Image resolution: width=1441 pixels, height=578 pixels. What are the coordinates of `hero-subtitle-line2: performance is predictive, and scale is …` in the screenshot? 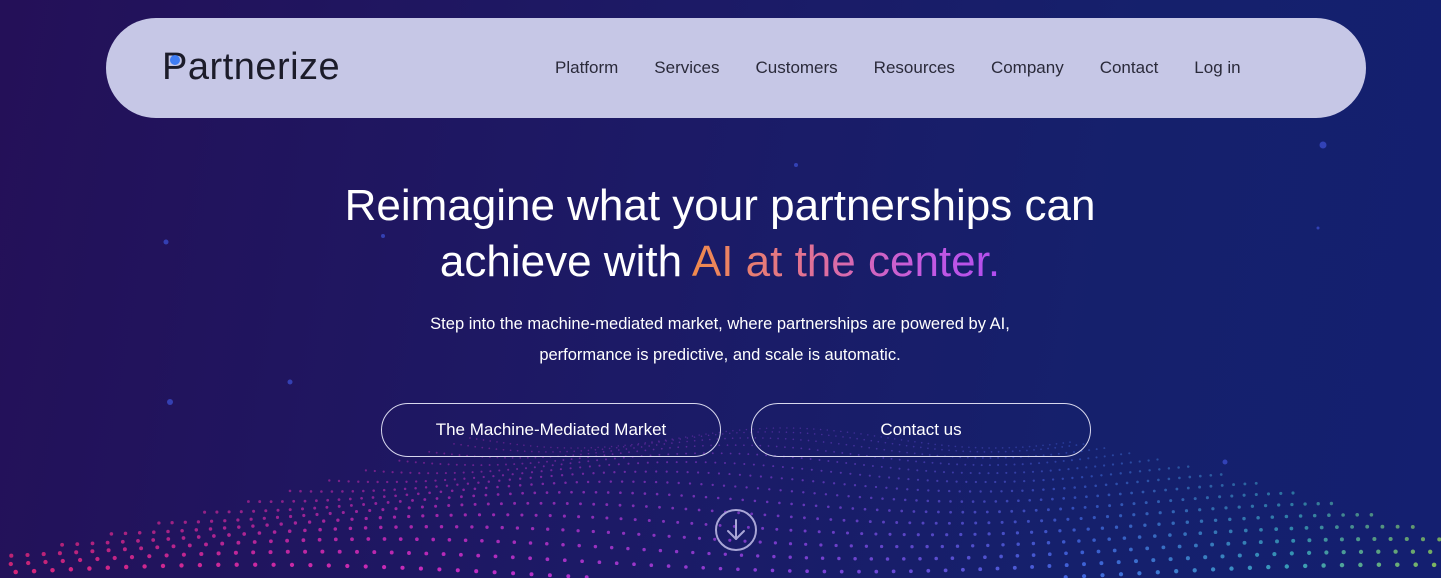 It's located at (720, 355).